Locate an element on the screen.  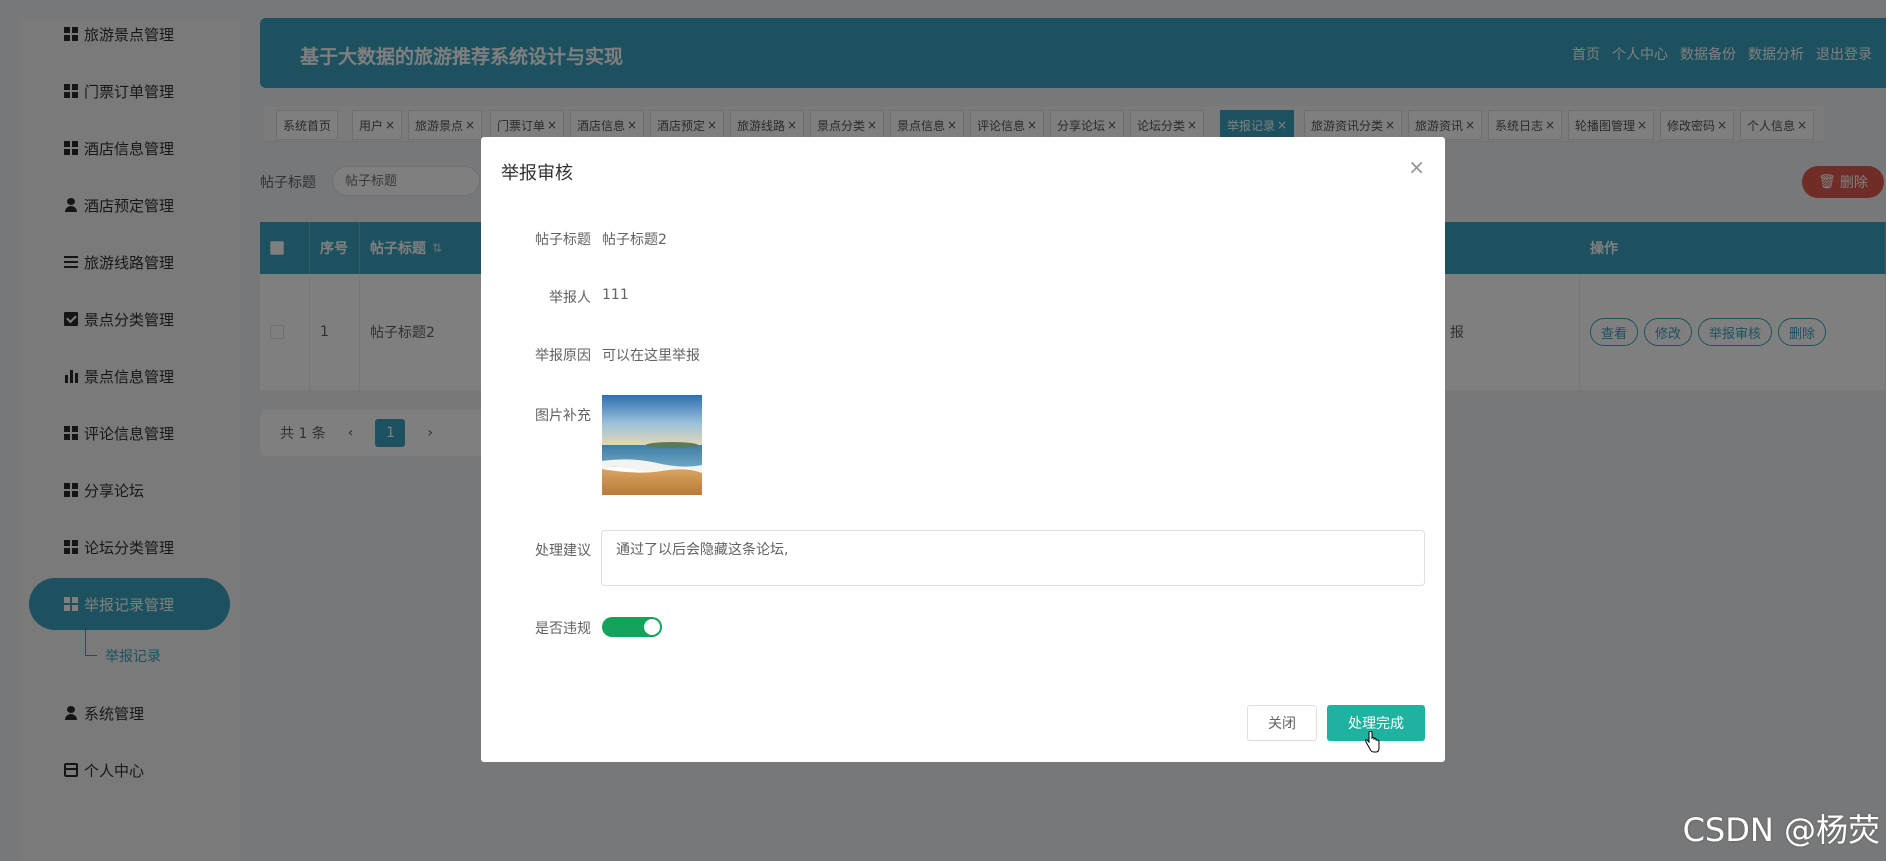
violation-label: 是否违规 is located at coordinates (563, 629).